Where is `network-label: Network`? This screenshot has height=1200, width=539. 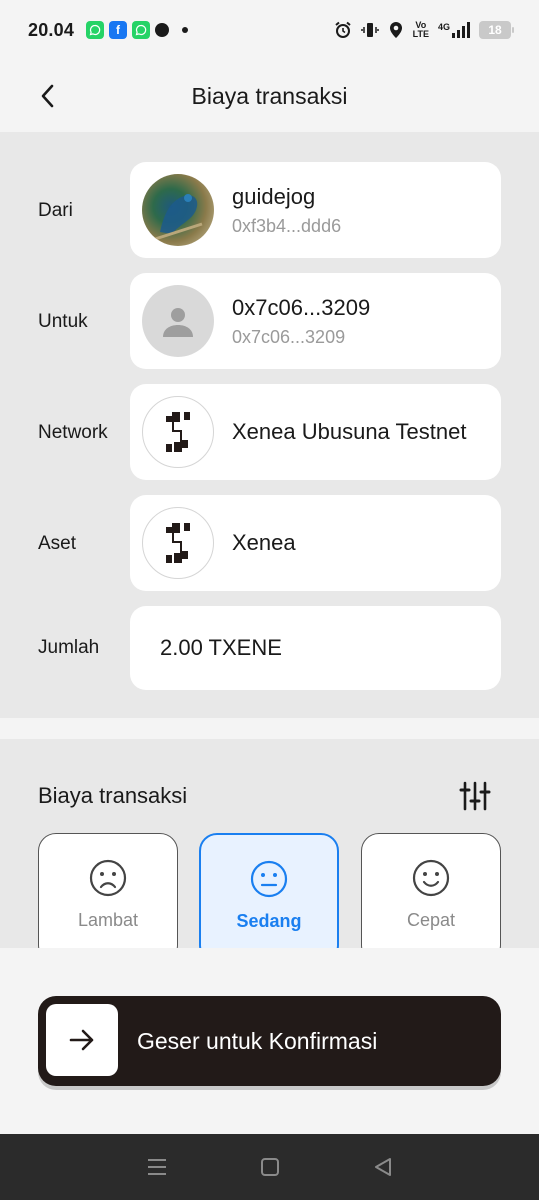 network-label: Network is located at coordinates (73, 432).